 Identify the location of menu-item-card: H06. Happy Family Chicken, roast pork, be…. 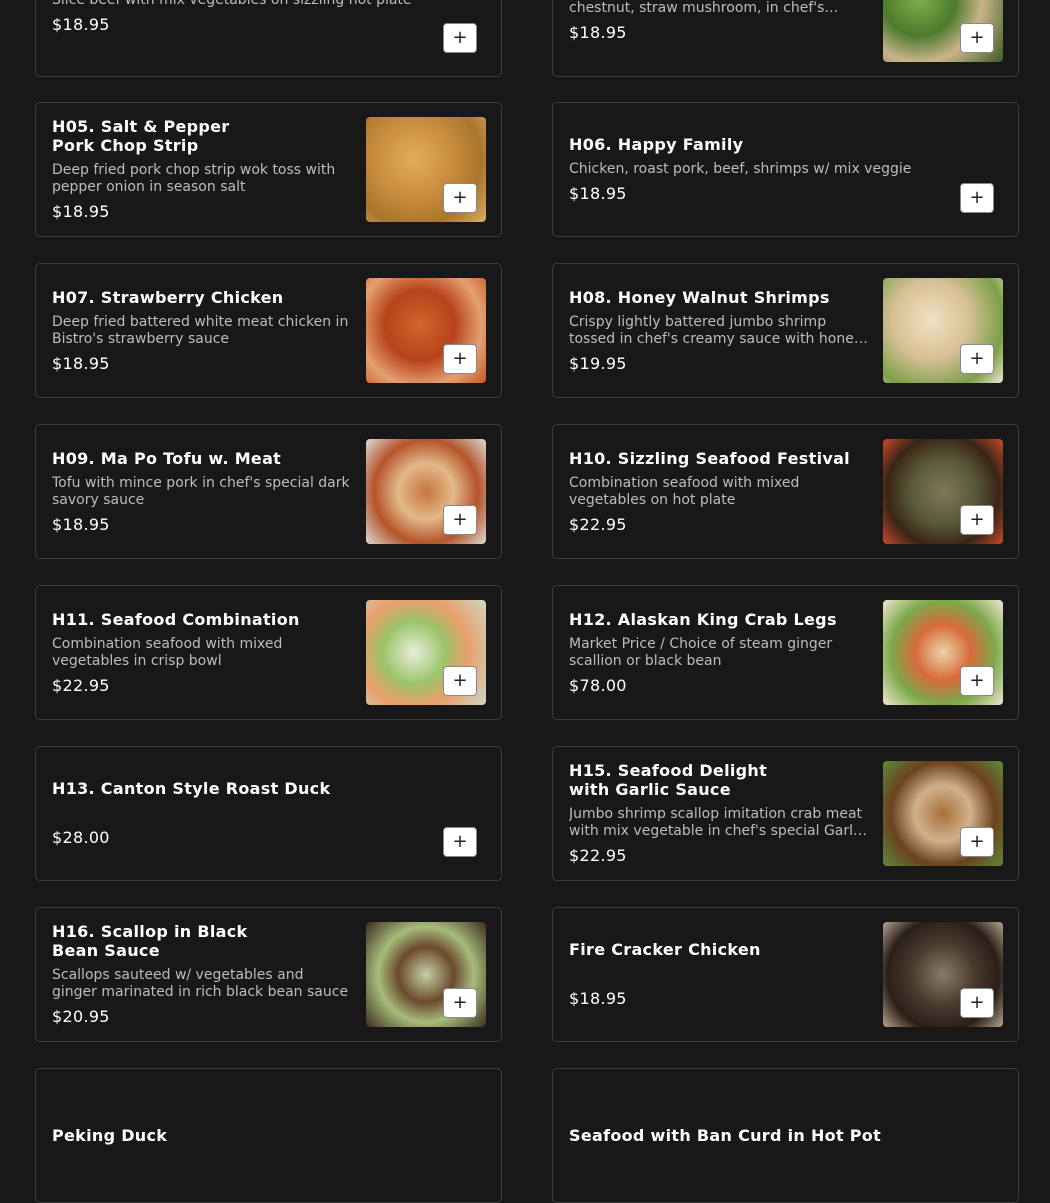
(785, 169).